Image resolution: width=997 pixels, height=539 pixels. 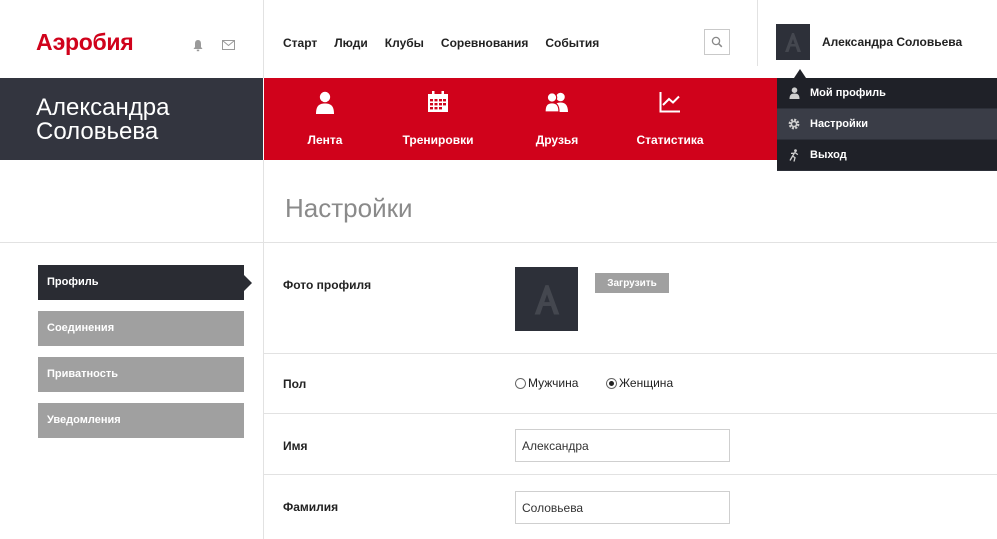 What do you see at coordinates (325, 140) in the screenshot?
I see `section-feed-label: Лента` at bounding box center [325, 140].